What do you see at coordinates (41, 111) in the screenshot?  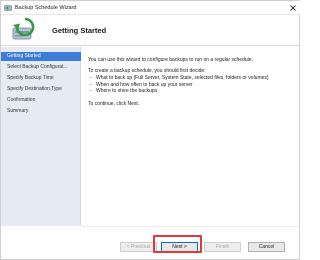 I see `sidebar-item-summary: Summary` at bounding box center [41, 111].